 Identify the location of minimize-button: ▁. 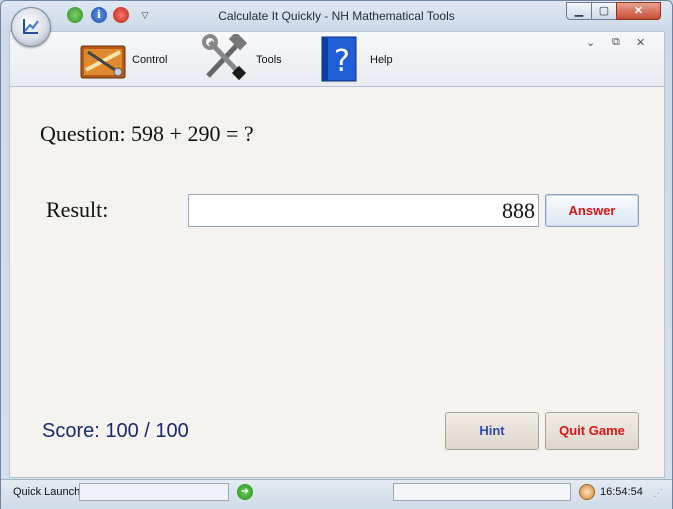
(579, 11).